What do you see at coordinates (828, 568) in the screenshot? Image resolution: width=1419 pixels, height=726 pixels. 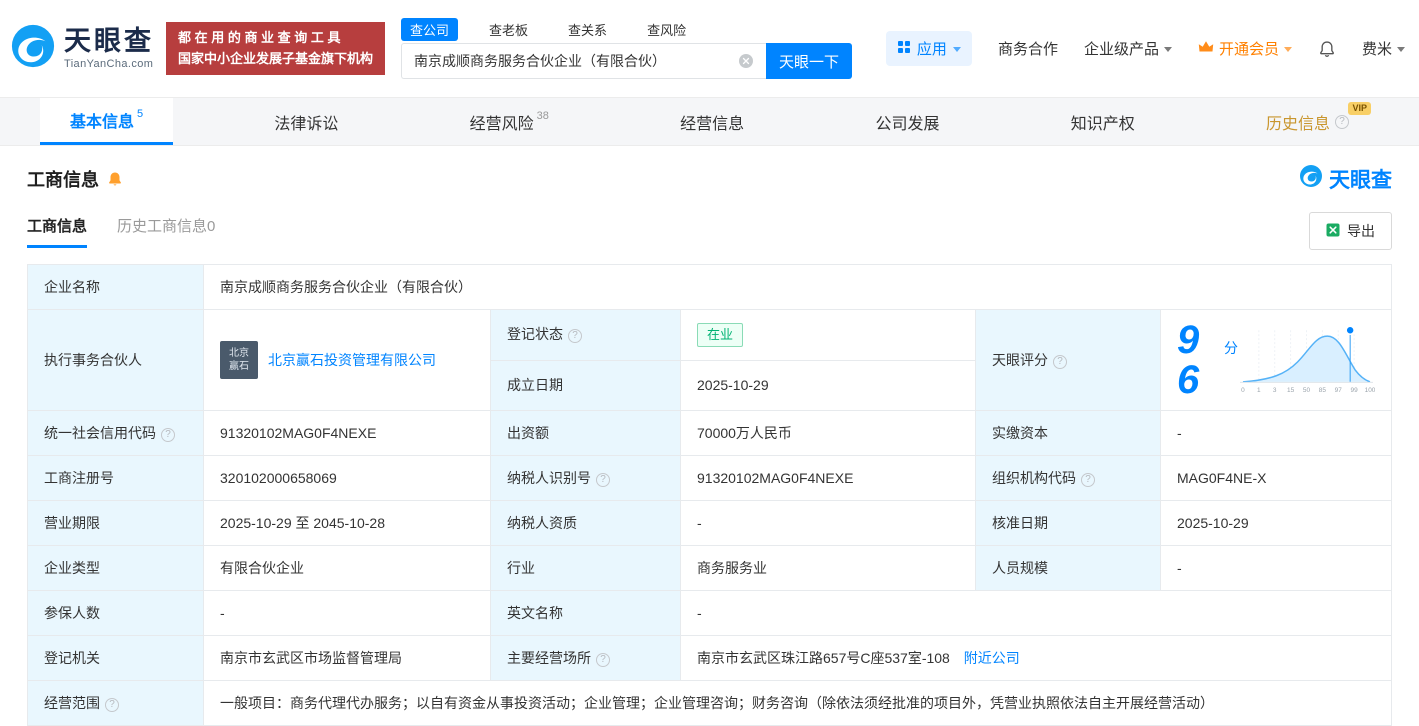 I see `industry-value: 商务服务业` at bounding box center [828, 568].